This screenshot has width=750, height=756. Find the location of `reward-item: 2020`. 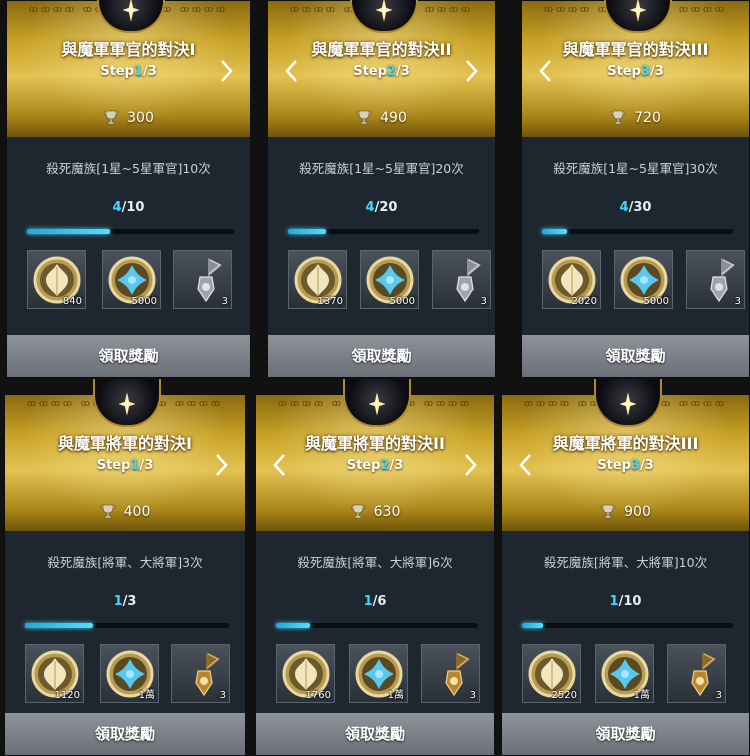

reward-item: 2020 is located at coordinates (571, 279).